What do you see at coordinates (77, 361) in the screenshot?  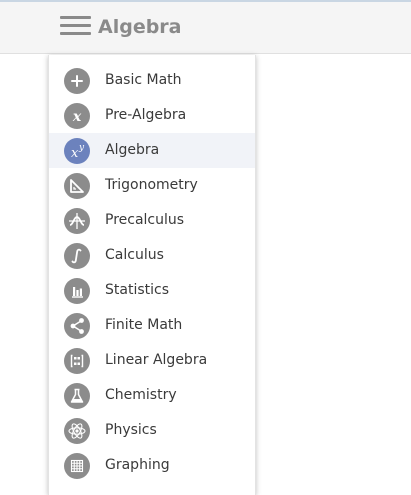 I see `matrix-icon` at bounding box center [77, 361].